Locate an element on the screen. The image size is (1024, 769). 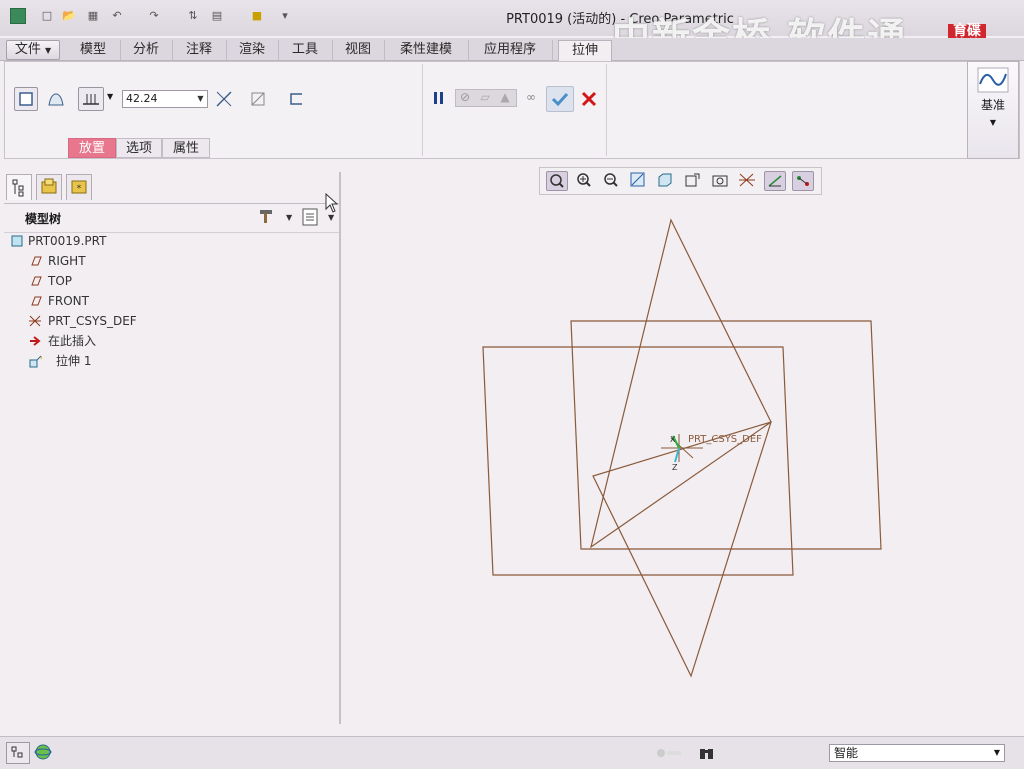
checkmark-icon is located at coordinates (560, 99).